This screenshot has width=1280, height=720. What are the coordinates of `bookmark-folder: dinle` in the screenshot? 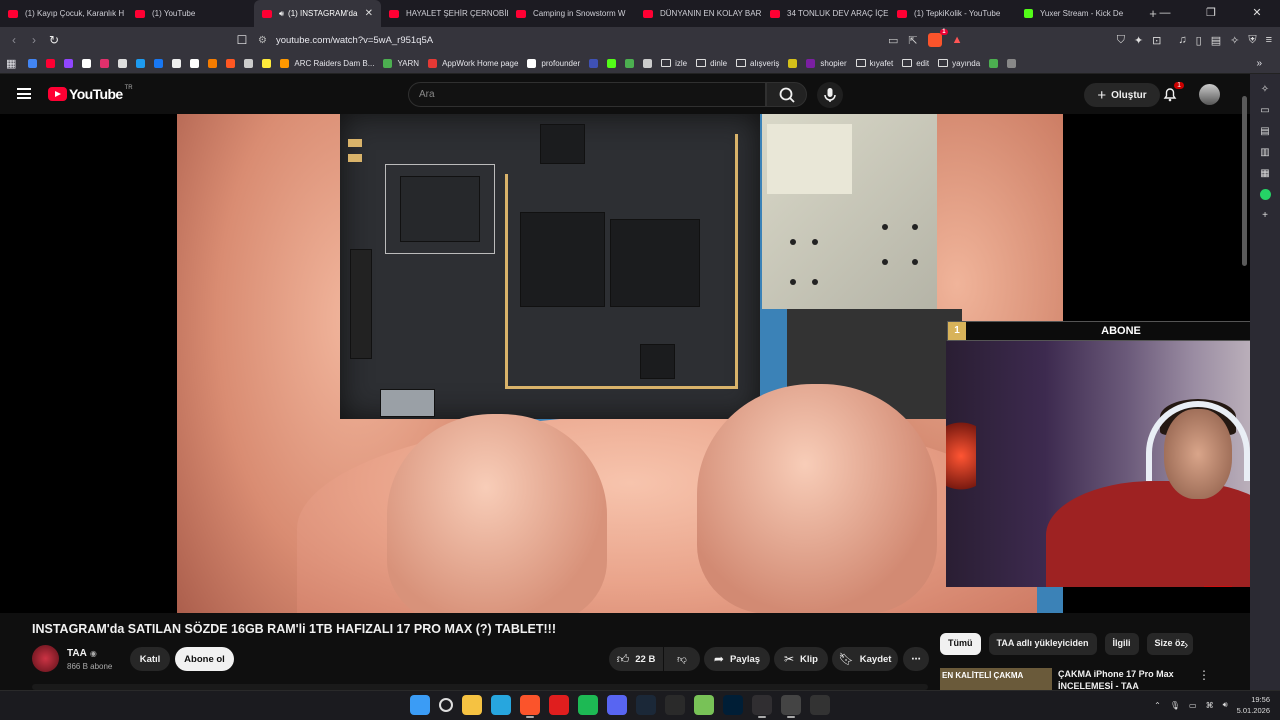 It's located at (711, 63).